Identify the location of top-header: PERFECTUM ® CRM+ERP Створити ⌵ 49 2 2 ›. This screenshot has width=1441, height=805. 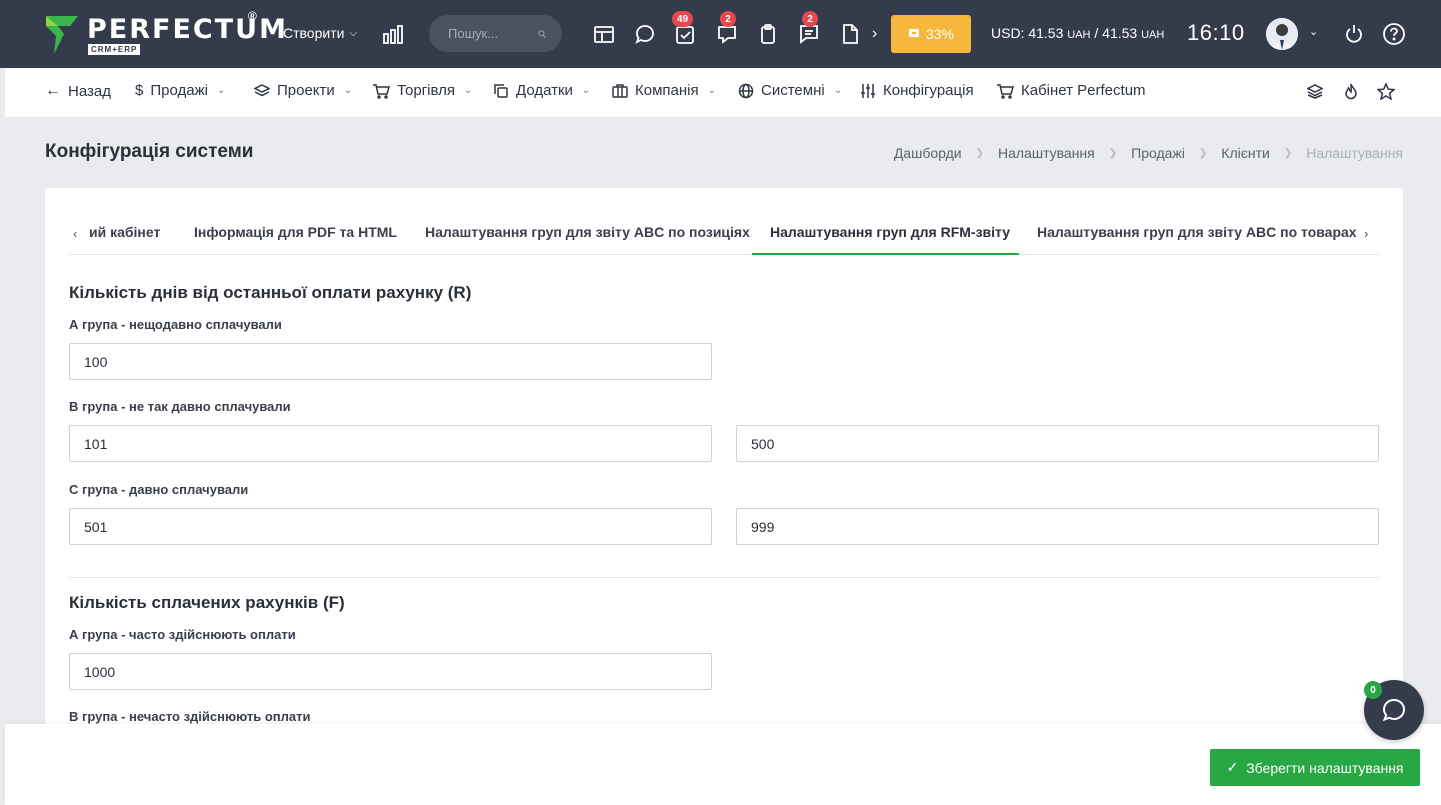
(720, 34).